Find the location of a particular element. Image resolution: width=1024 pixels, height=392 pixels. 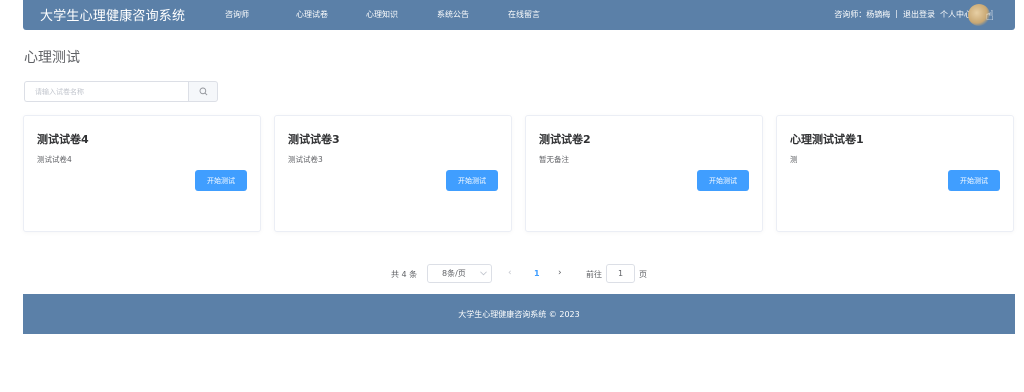

search-button is located at coordinates (203, 91).